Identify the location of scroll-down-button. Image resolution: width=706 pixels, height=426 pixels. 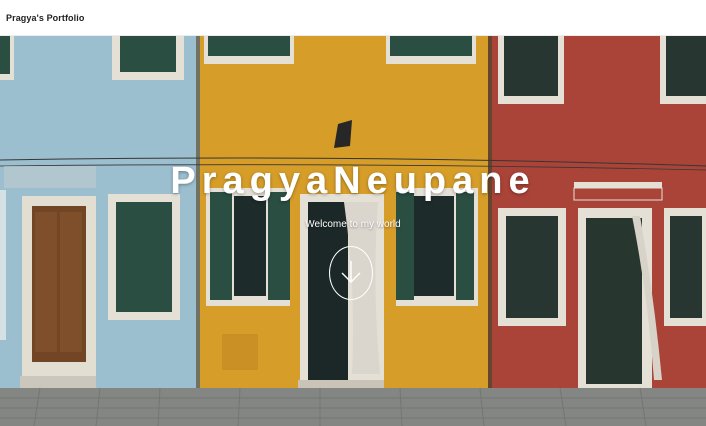
(351, 273).